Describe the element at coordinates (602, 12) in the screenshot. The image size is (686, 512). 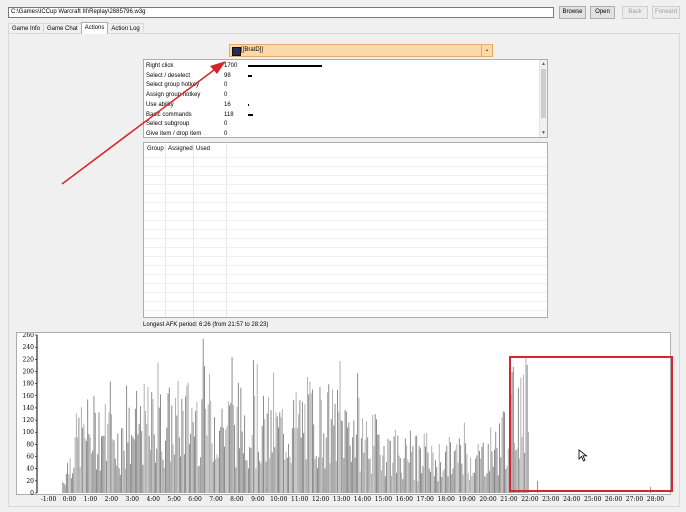
I see `open-button: Open` at that location.